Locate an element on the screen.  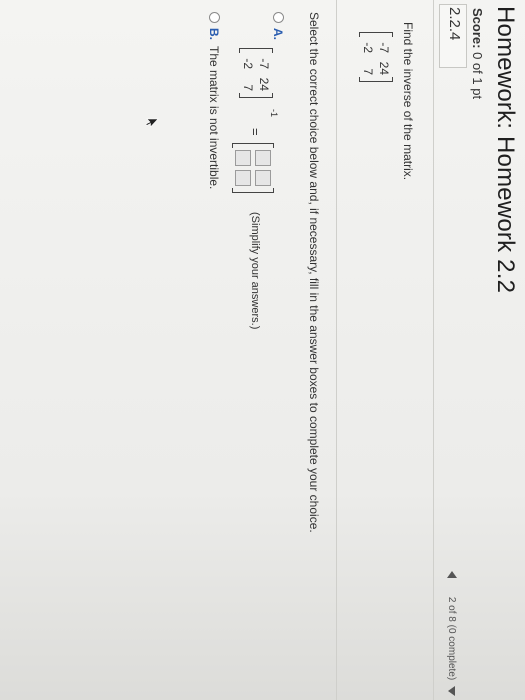
option-b-radio is located at coordinates (214, 17).